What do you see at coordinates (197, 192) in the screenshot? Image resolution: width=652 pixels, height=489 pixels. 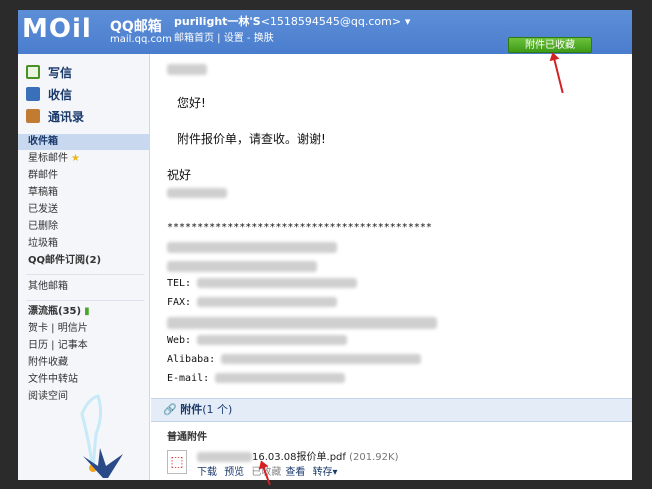 I see `signature-name` at bounding box center [197, 192].